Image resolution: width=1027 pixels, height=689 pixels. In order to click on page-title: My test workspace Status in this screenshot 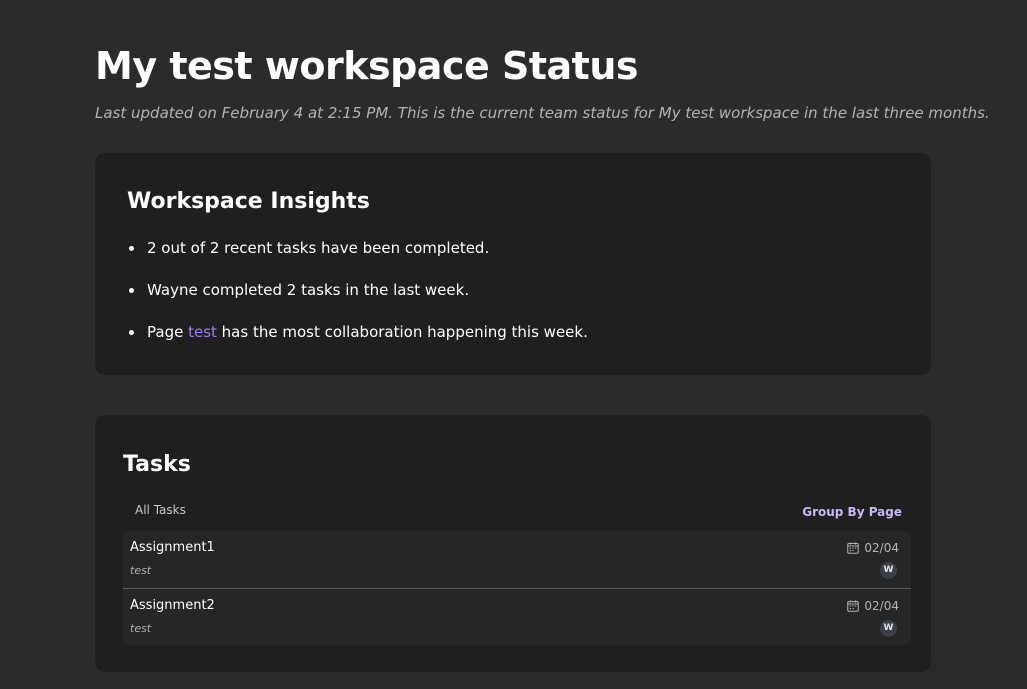, I will do `click(367, 66)`.